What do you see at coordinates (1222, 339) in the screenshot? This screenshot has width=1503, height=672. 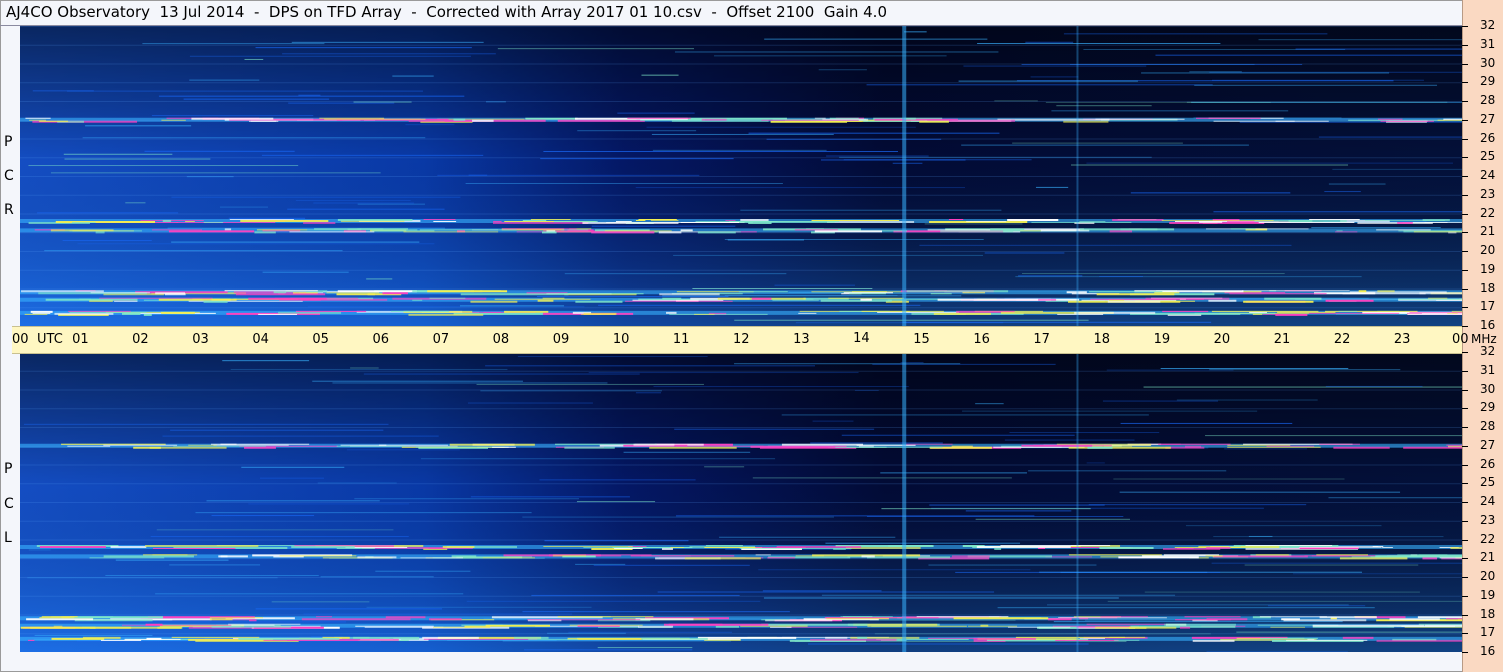 I see `utc-tick-label: 20` at bounding box center [1222, 339].